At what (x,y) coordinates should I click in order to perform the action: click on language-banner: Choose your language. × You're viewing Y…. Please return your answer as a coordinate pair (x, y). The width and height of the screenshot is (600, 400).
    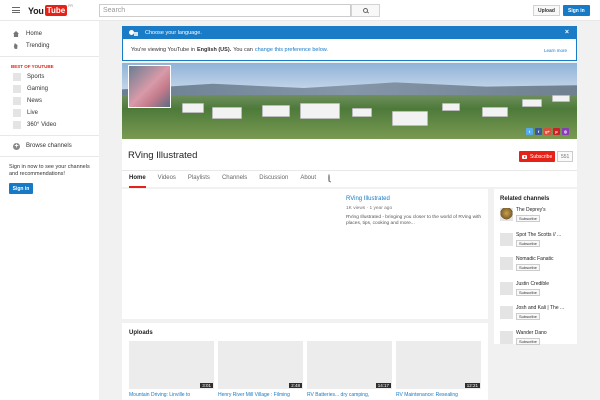
    Looking at the image, I should click on (349, 43).